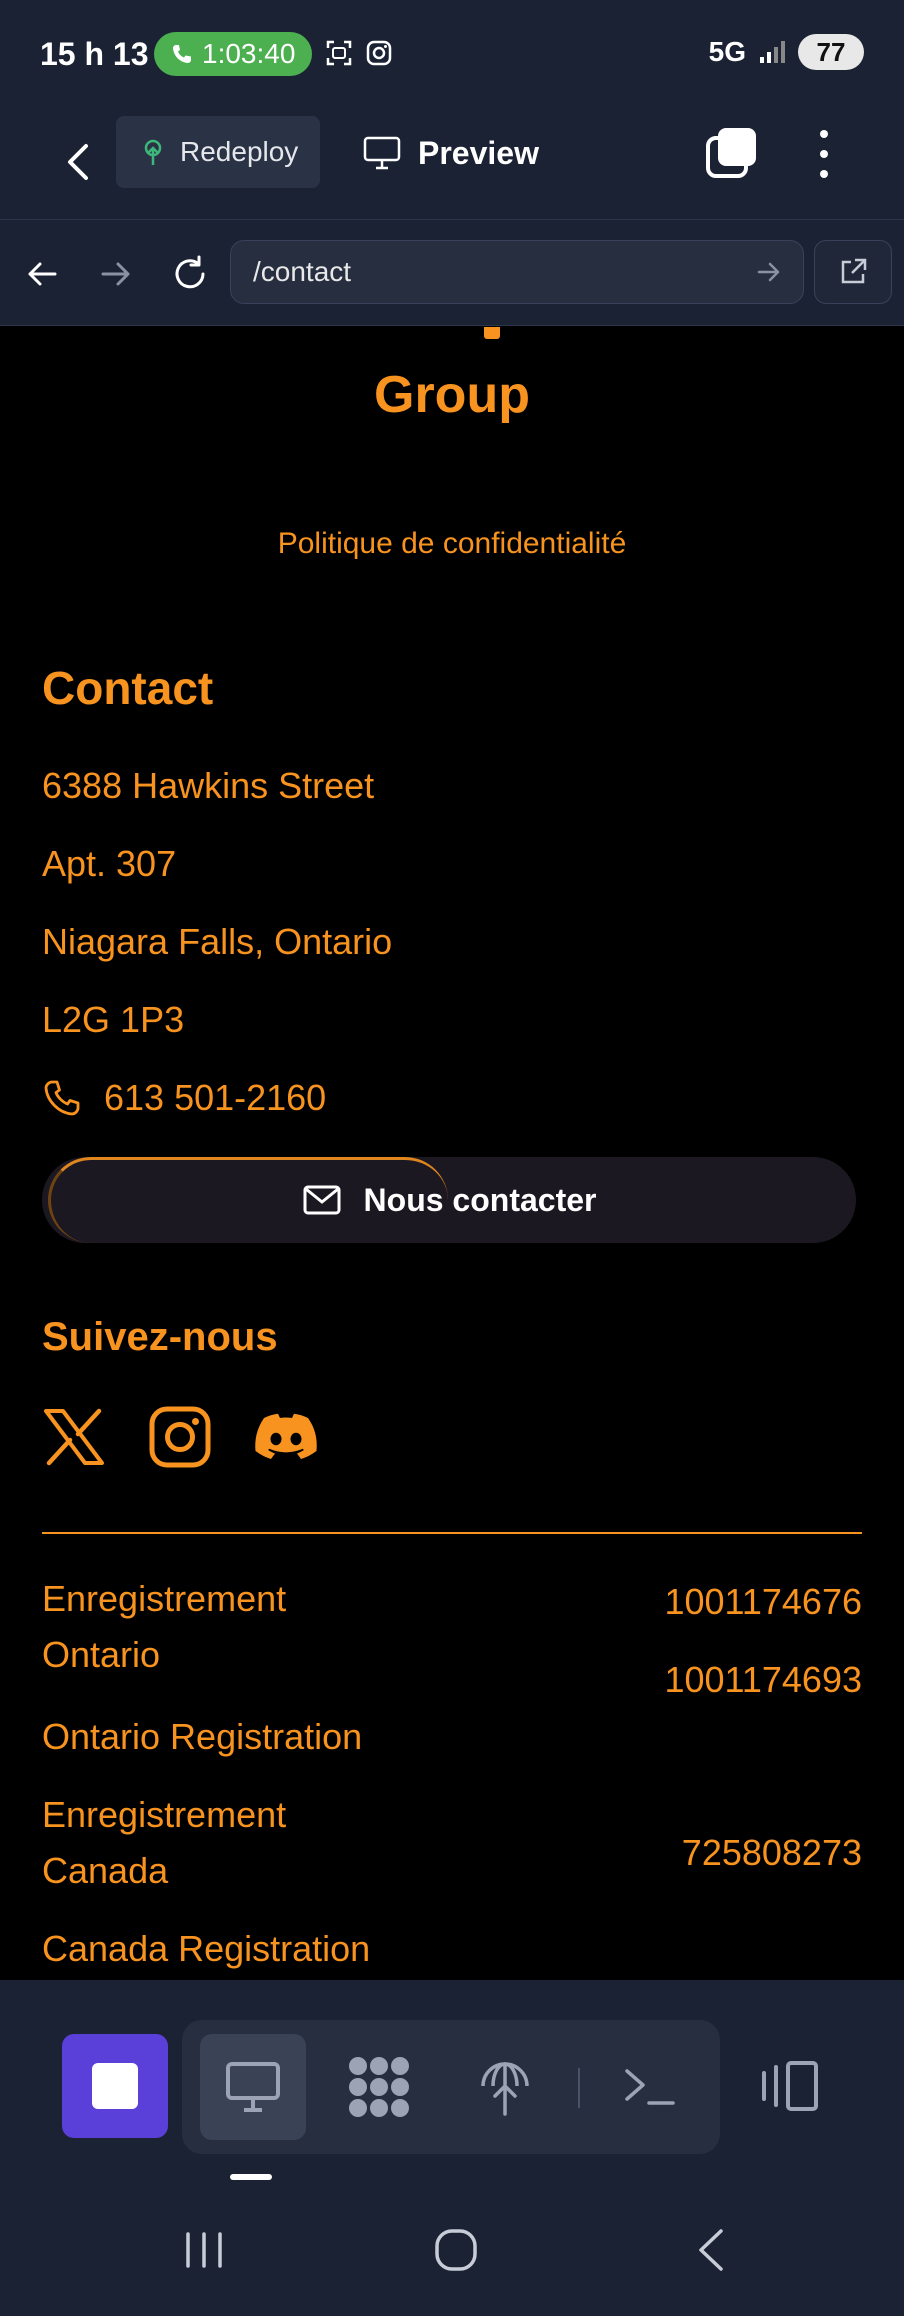 The width and height of the screenshot is (904, 2316). Describe the element at coordinates (772, 52) in the screenshot. I see `signal-icon` at that location.